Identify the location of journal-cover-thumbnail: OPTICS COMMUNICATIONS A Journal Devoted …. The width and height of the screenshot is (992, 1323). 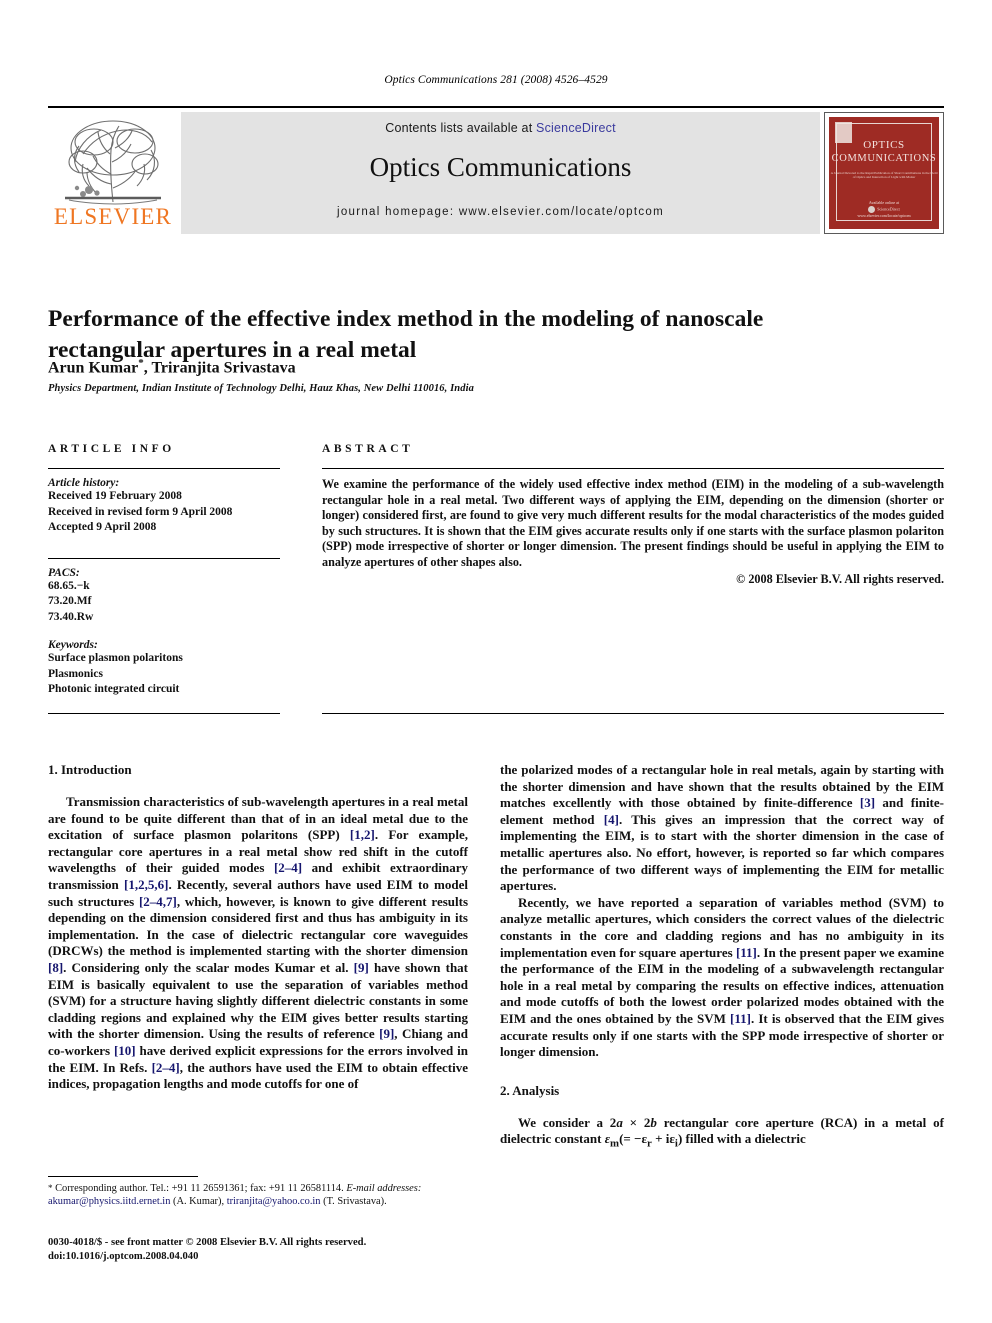
(884, 173).